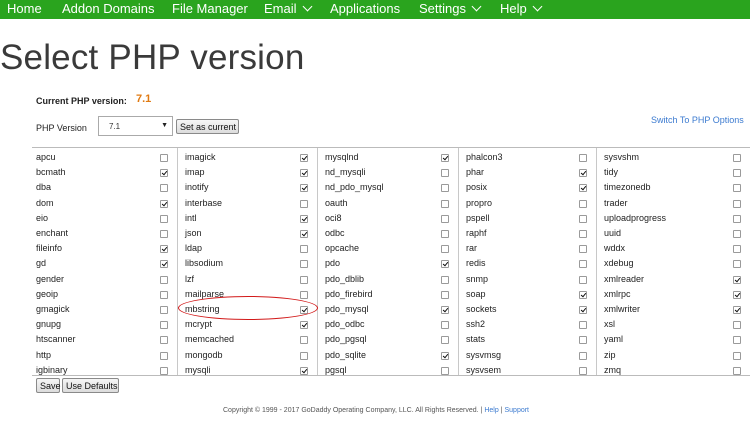 The height and width of the screenshot is (423, 750). Describe the element at coordinates (697, 120) in the screenshot. I see `switch-to-php-options-link: Switch To PHP Options` at that location.